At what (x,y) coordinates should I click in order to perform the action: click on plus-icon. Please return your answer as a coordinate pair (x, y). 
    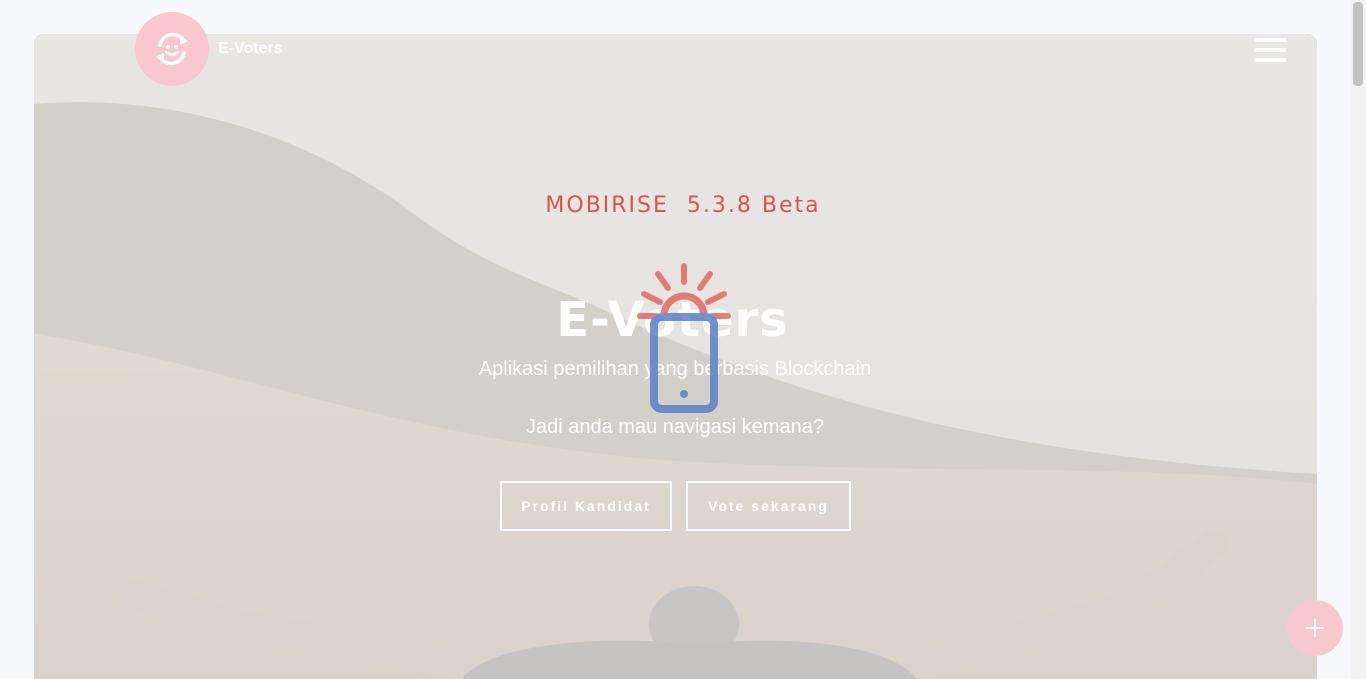
    Looking at the image, I should click on (1315, 628).